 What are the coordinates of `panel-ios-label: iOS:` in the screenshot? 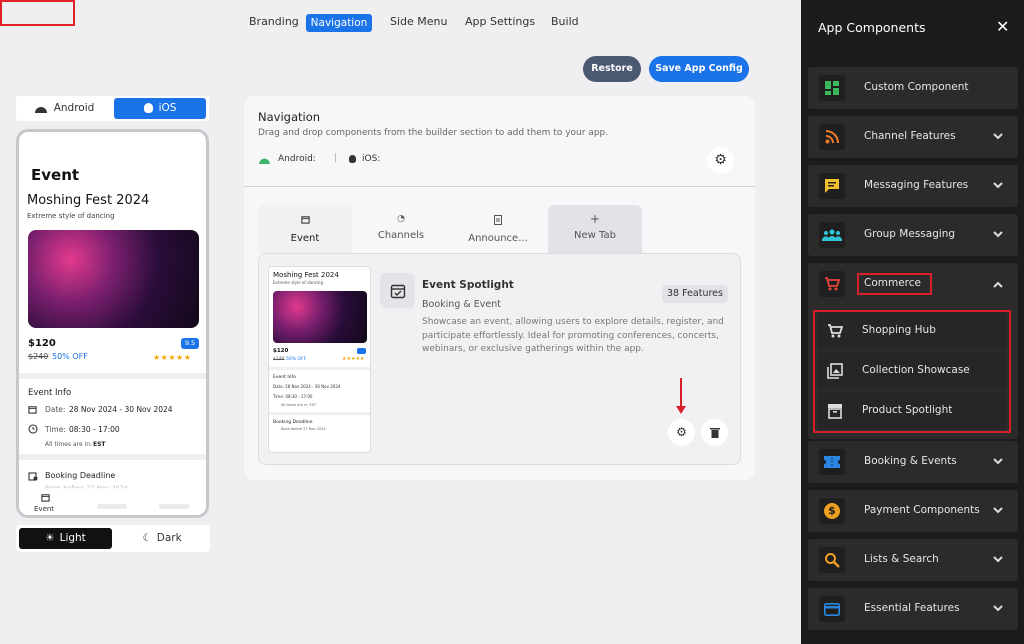 It's located at (371, 159).